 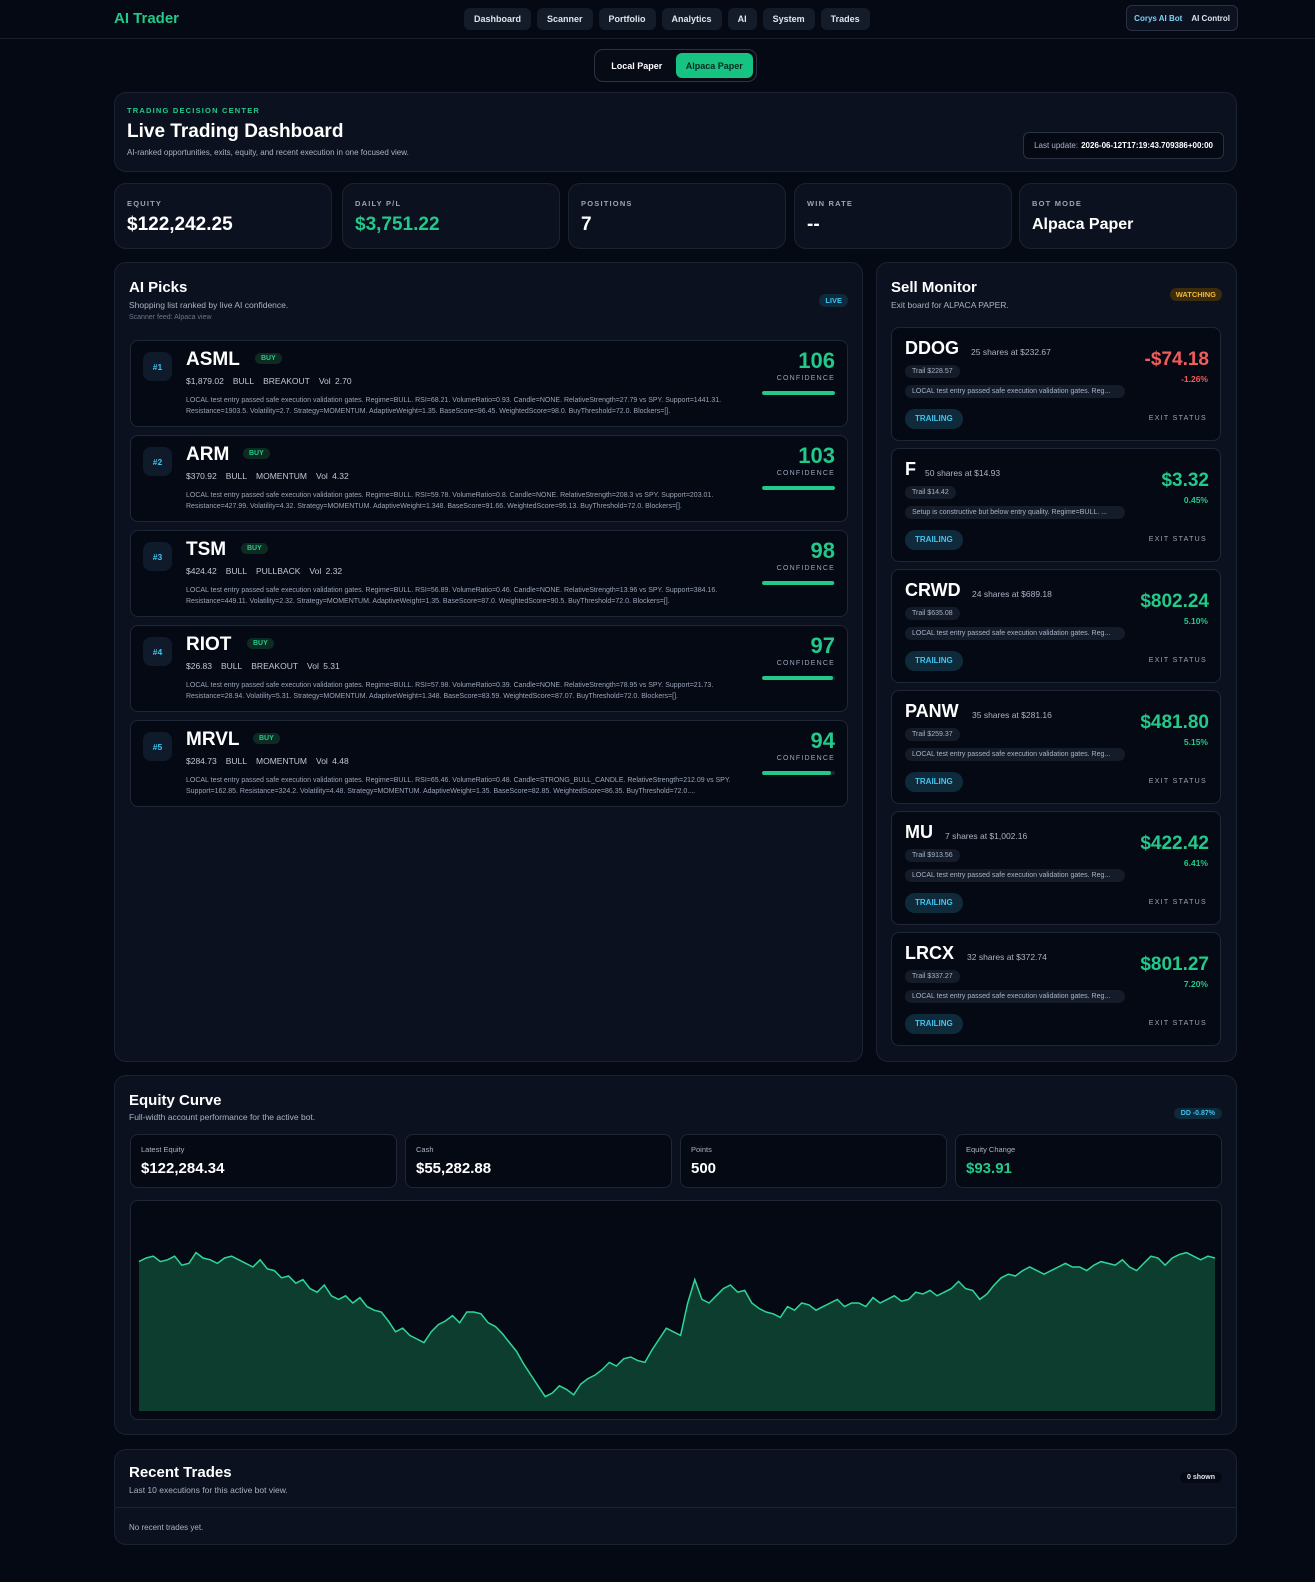 What do you see at coordinates (272, 476) in the screenshot?
I see `pick-meta: $370.92 BULL MOMENTUM Vol 4.32` at bounding box center [272, 476].